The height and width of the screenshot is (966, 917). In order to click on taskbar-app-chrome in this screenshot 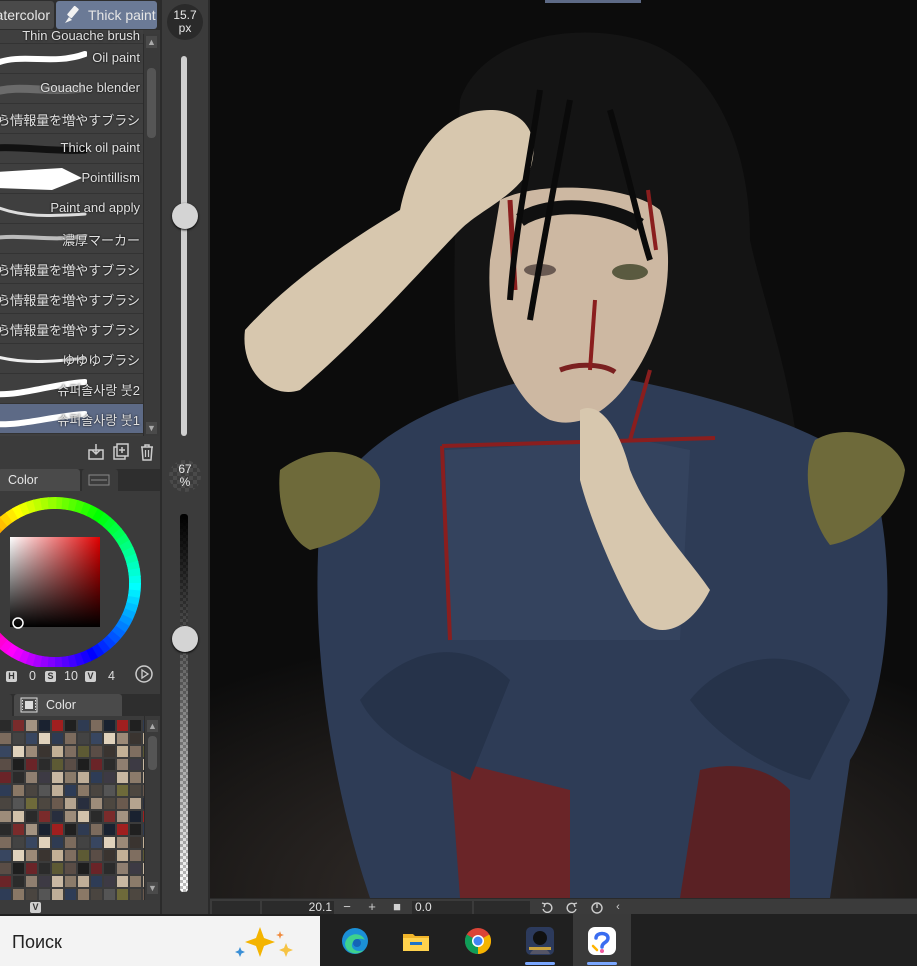, I will do `click(478, 940)`.